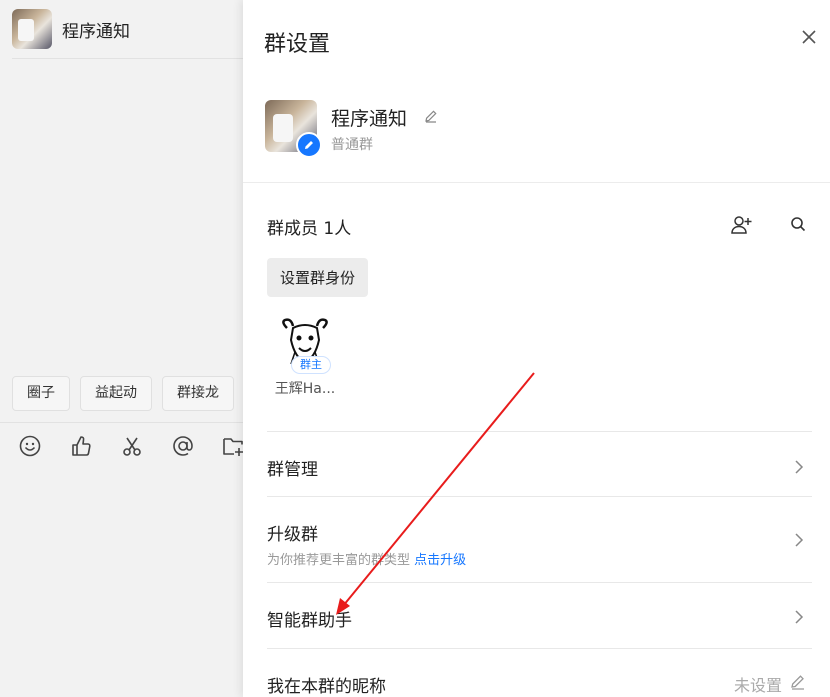  What do you see at coordinates (311, 365) in the screenshot?
I see `owner-badge: 群主` at bounding box center [311, 365].